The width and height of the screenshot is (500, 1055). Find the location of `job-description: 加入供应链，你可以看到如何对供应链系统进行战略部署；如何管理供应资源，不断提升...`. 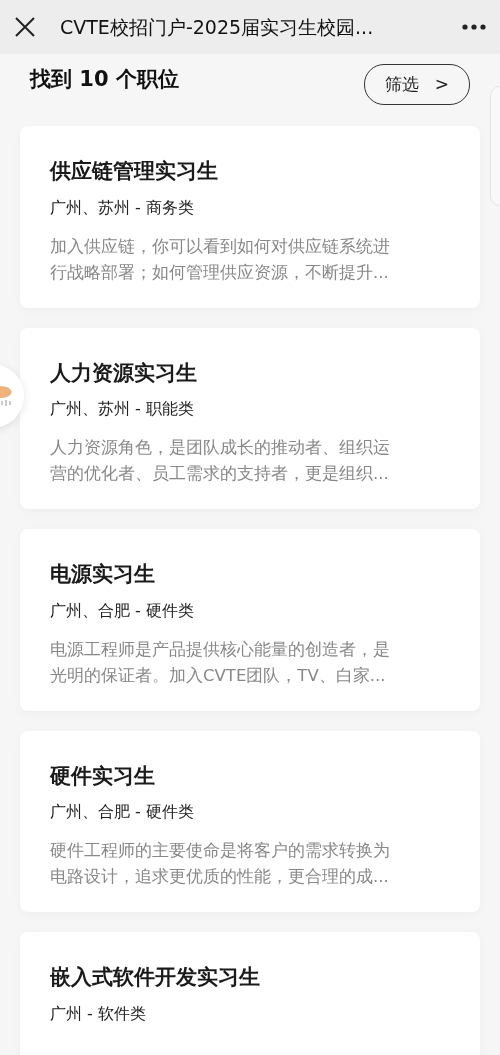

job-description: 加入供应链，你可以看到如何对供应链系统进行战略部署；如何管理供应资源，不断提升... is located at coordinates (220, 259).